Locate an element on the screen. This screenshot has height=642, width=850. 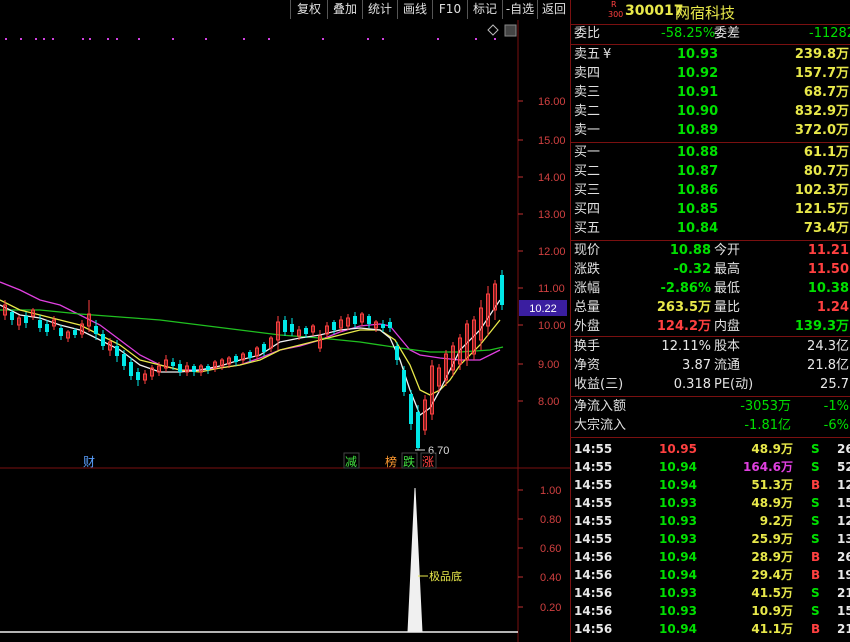
statistics-button: 统计 is located at coordinates (379, 9).